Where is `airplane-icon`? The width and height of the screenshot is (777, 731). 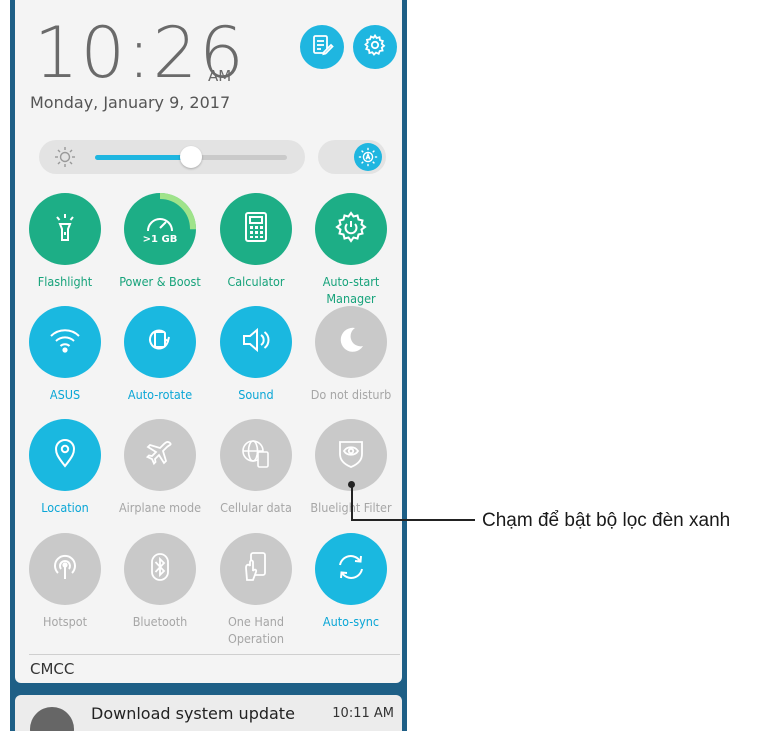 airplane-icon is located at coordinates (160, 455).